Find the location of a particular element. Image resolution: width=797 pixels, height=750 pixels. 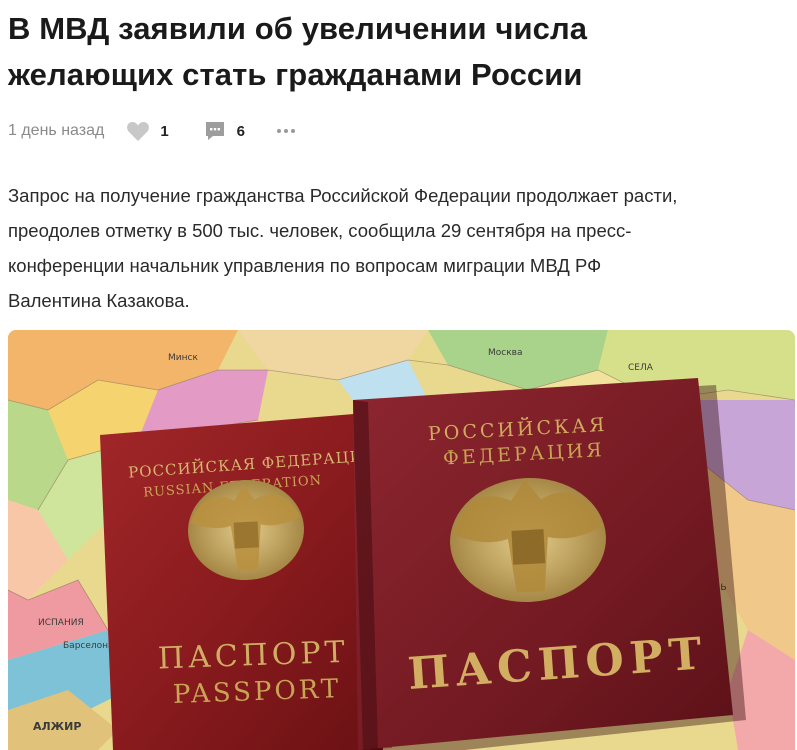

svg-text: ИСПАНИЯ is located at coordinates (61, 623).